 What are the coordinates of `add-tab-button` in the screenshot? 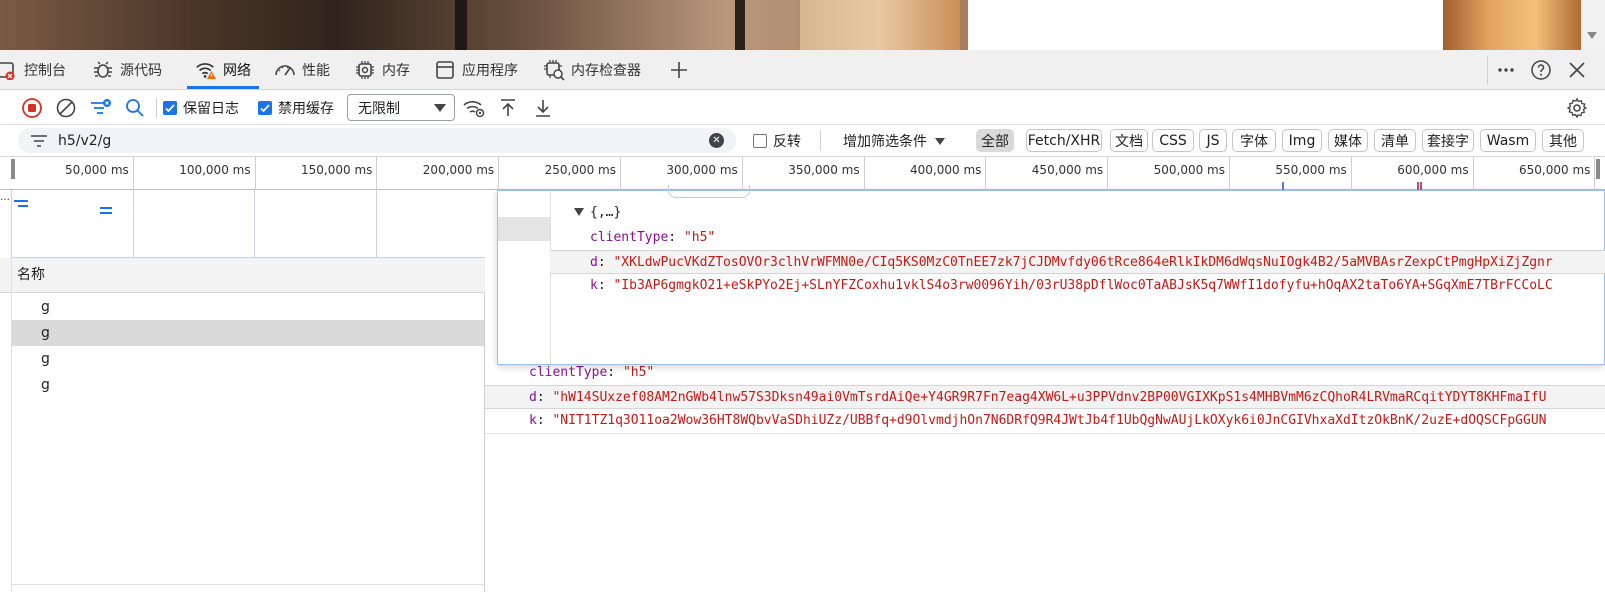 It's located at (679, 69).